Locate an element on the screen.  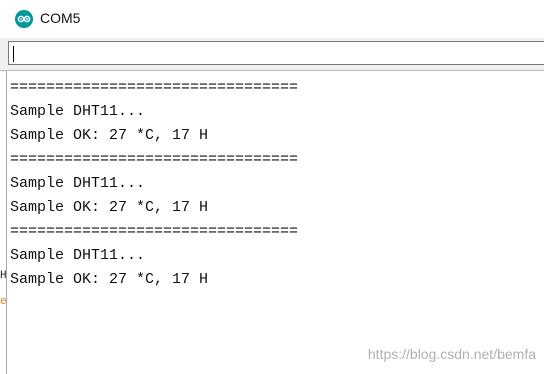
send-toolbar is located at coordinates (272, 54).